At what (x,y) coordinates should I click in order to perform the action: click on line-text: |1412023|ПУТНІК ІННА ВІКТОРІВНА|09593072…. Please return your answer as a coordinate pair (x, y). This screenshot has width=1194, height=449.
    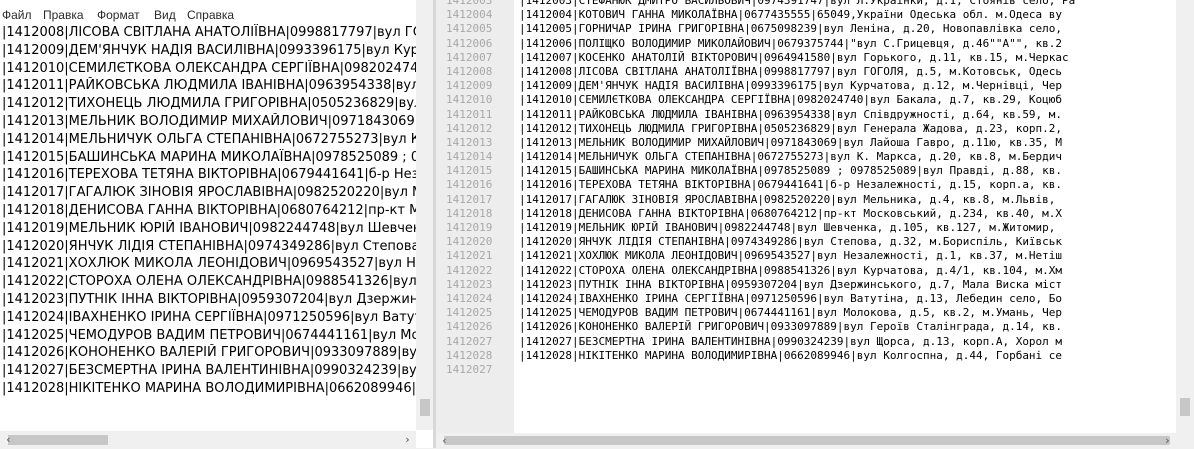
    Looking at the image, I should click on (790, 285).